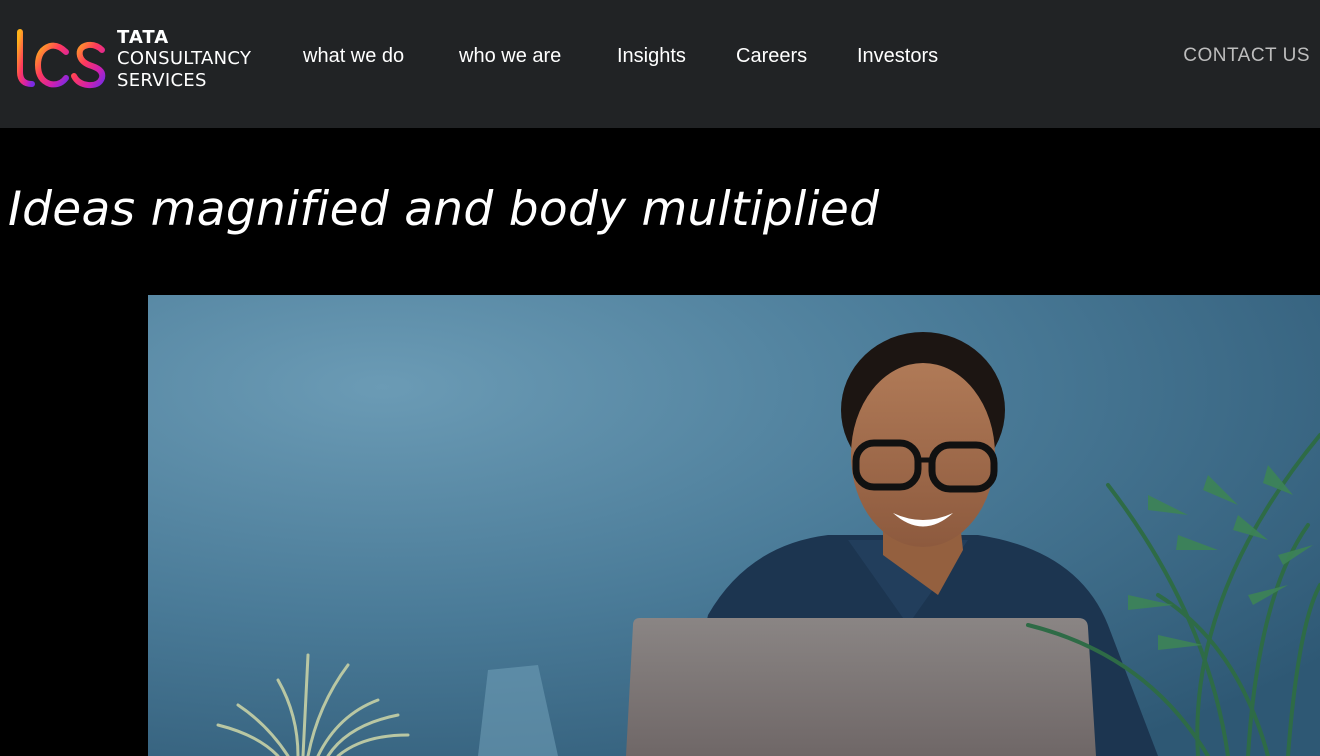  What do you see at coordinates (771, 56) in the screenshot?
I see `nav-item-careers: Careers` at bounding box center [771, 56].